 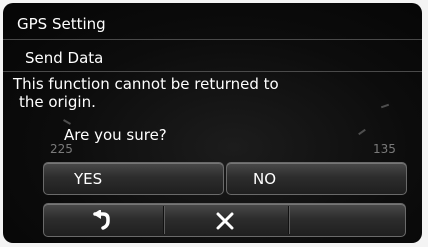 I want to click on dialog-subtitle: Send Data, so click(x=64, y=58).